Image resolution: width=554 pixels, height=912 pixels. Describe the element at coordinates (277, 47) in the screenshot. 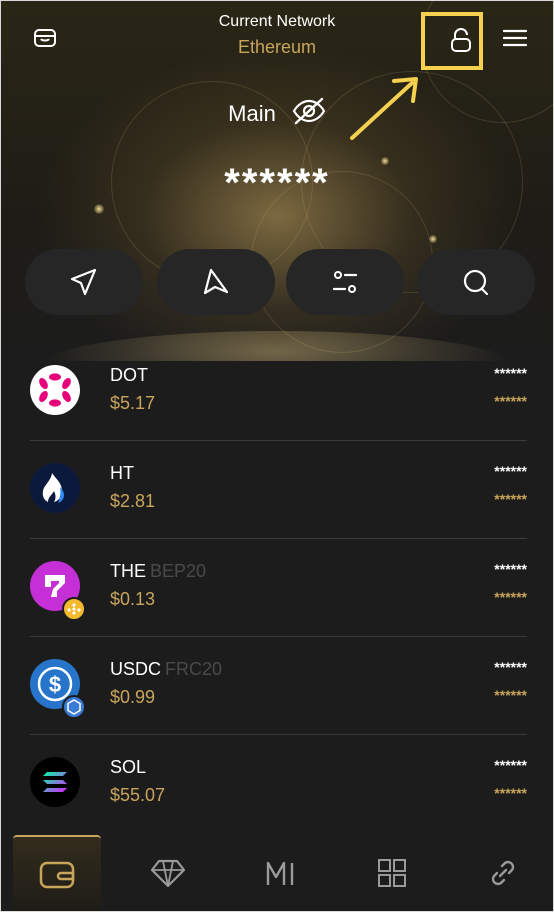

I see `network-selector: Ethereum` at that location.